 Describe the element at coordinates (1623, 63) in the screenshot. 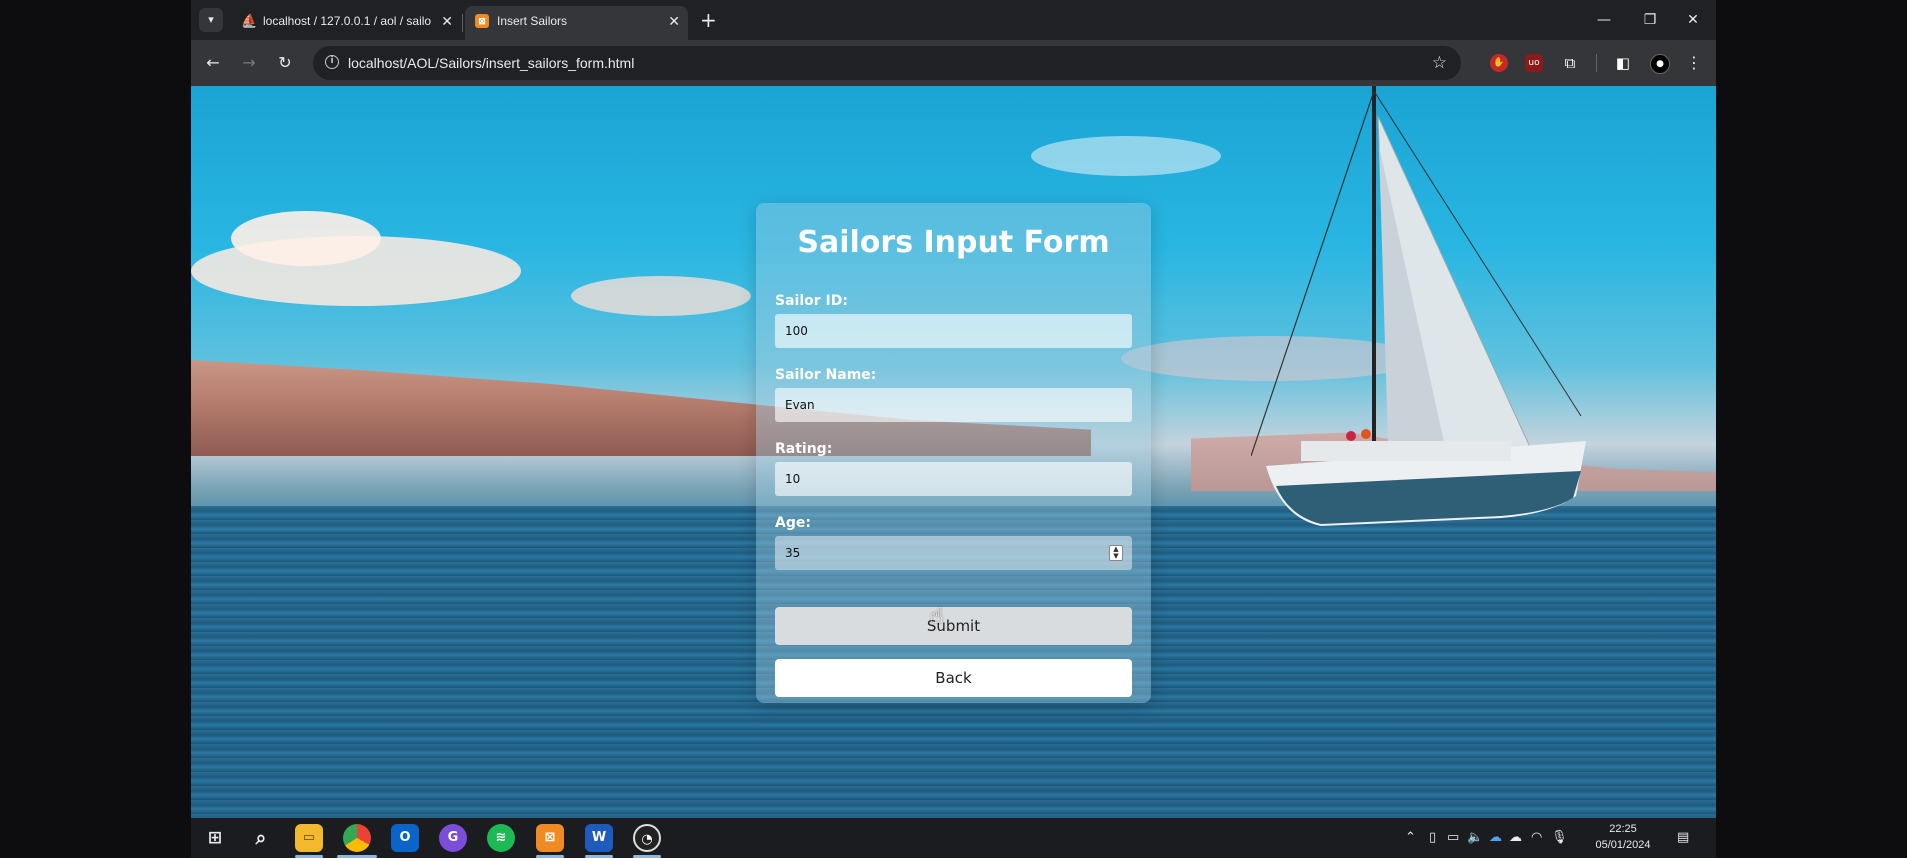

I see `sidepanel-icon: ◧` at that location.